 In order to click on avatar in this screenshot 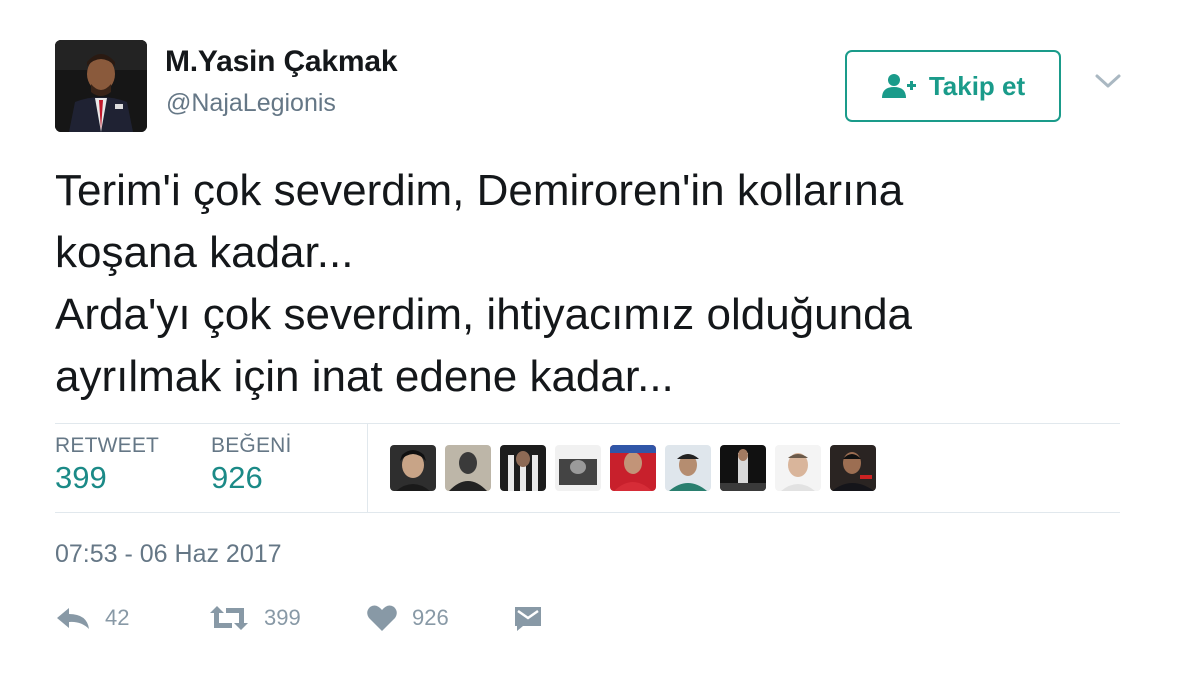, I will do `click(101, 86)`.